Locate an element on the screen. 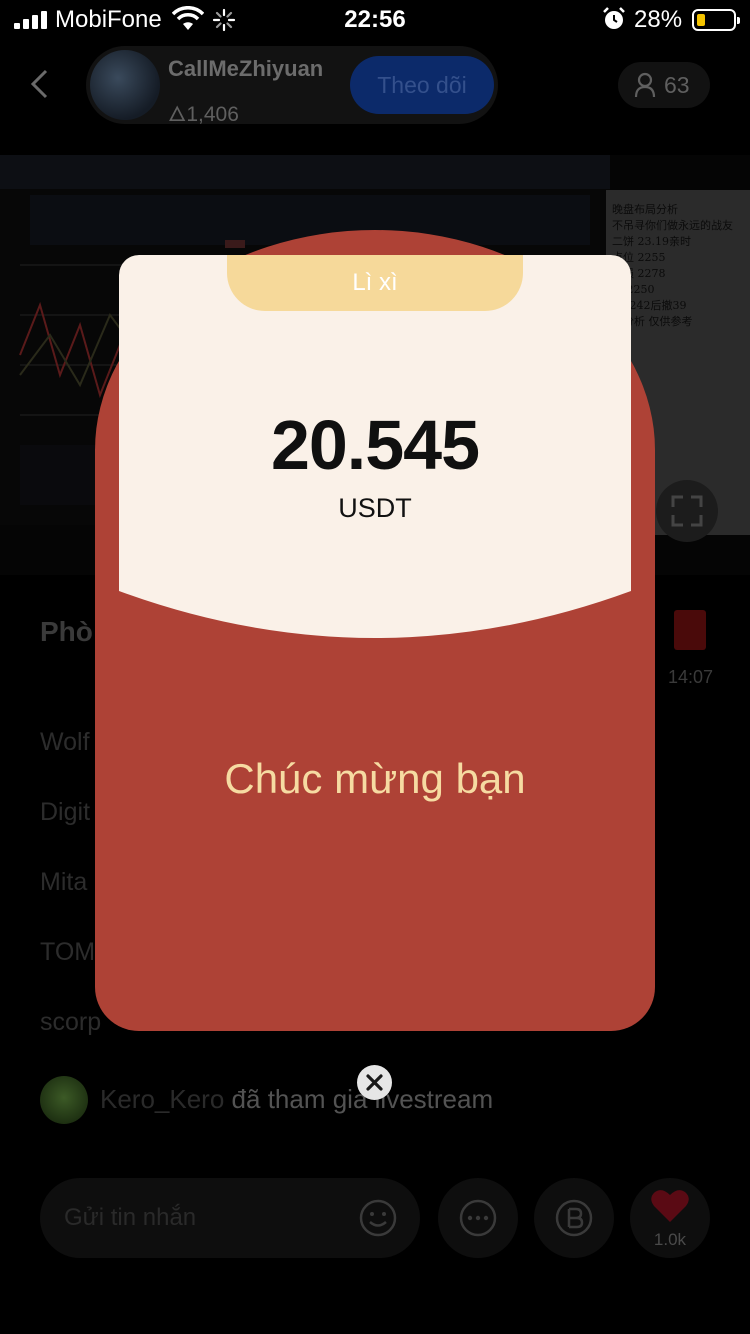 The image size is (750, 1334). status-bar: MobiFone 22:56 28% is located at coordinates (375, 20).